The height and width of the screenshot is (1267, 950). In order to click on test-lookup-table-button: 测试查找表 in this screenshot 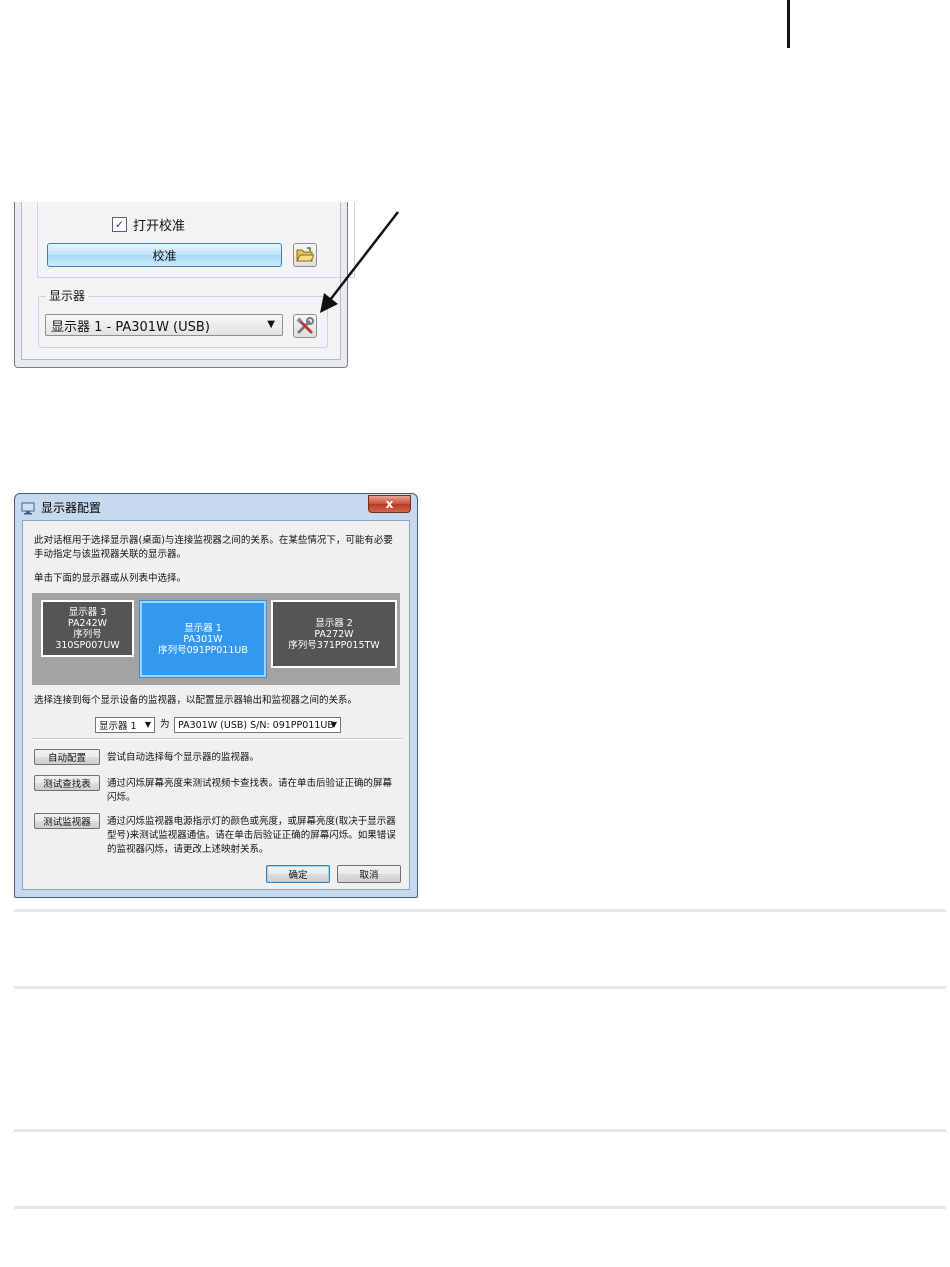, I will do `click(67, 783)`.